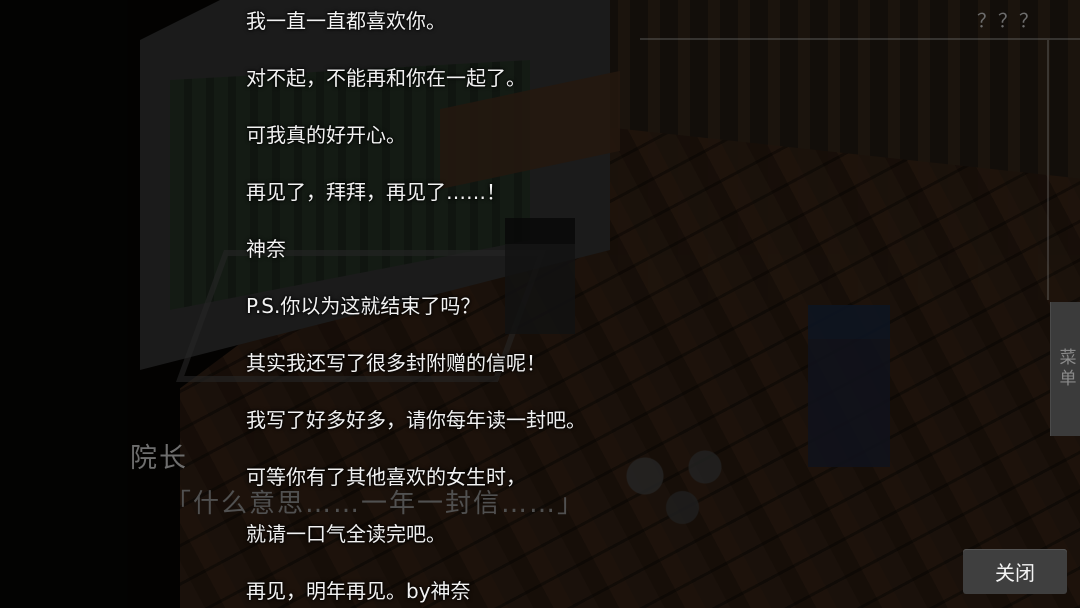  Describe the element at coordinates (396, 363) in the screenshot. I see `letter-line: 其实我还写了很多封附赠的信呢！` at that location.